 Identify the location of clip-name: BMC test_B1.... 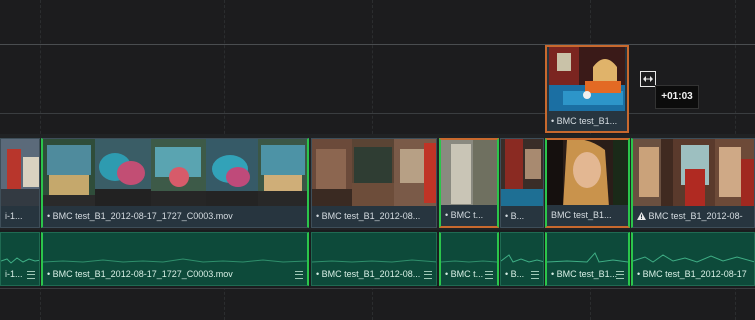
(587, 215).